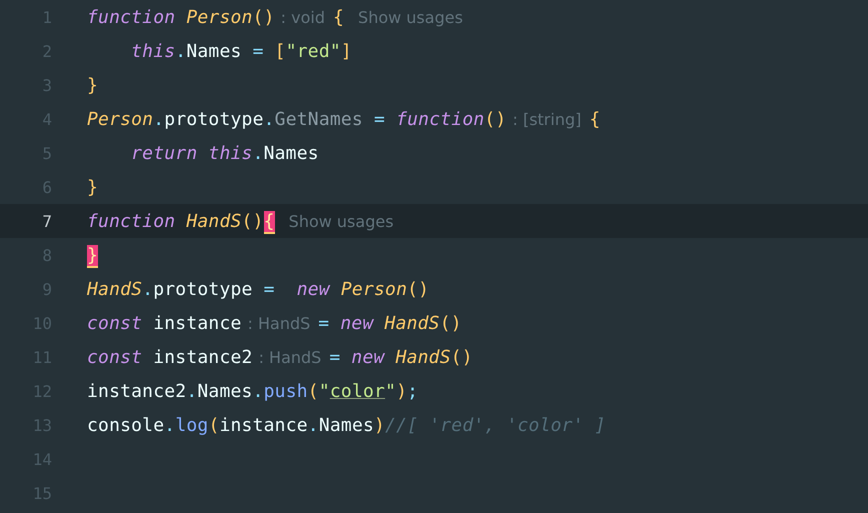  I want to click on type-hint: : void, so click(302, 17).